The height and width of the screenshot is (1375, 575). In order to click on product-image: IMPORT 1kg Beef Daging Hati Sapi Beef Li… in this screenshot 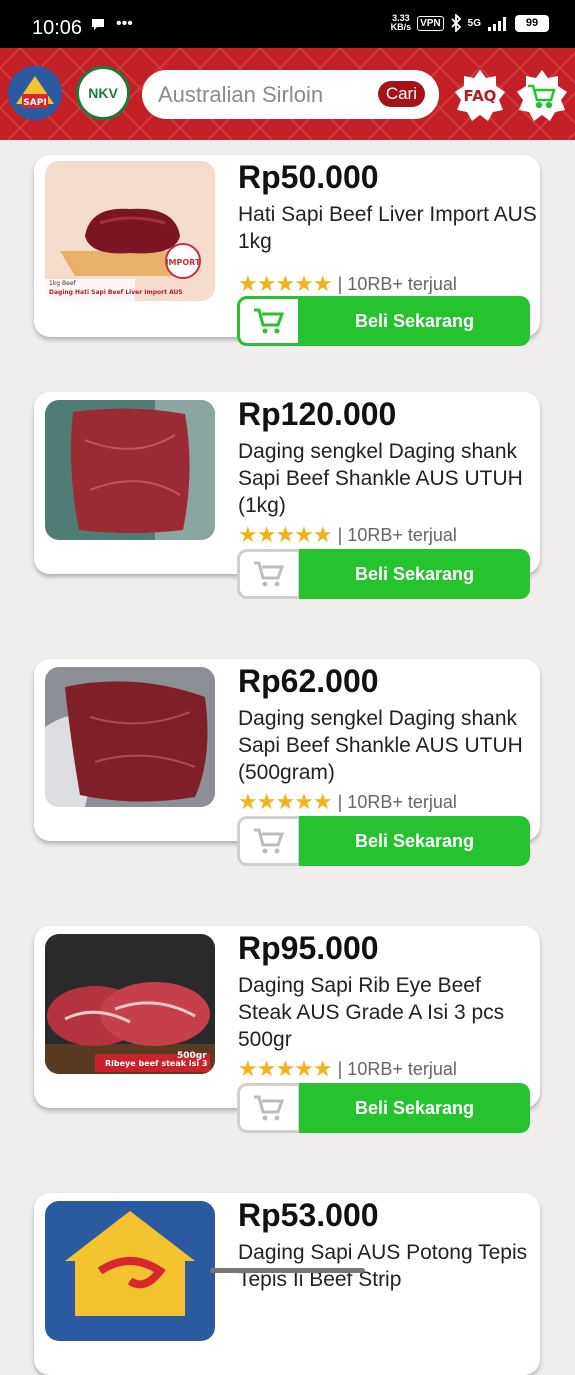, I will do `click(130, 231)`.